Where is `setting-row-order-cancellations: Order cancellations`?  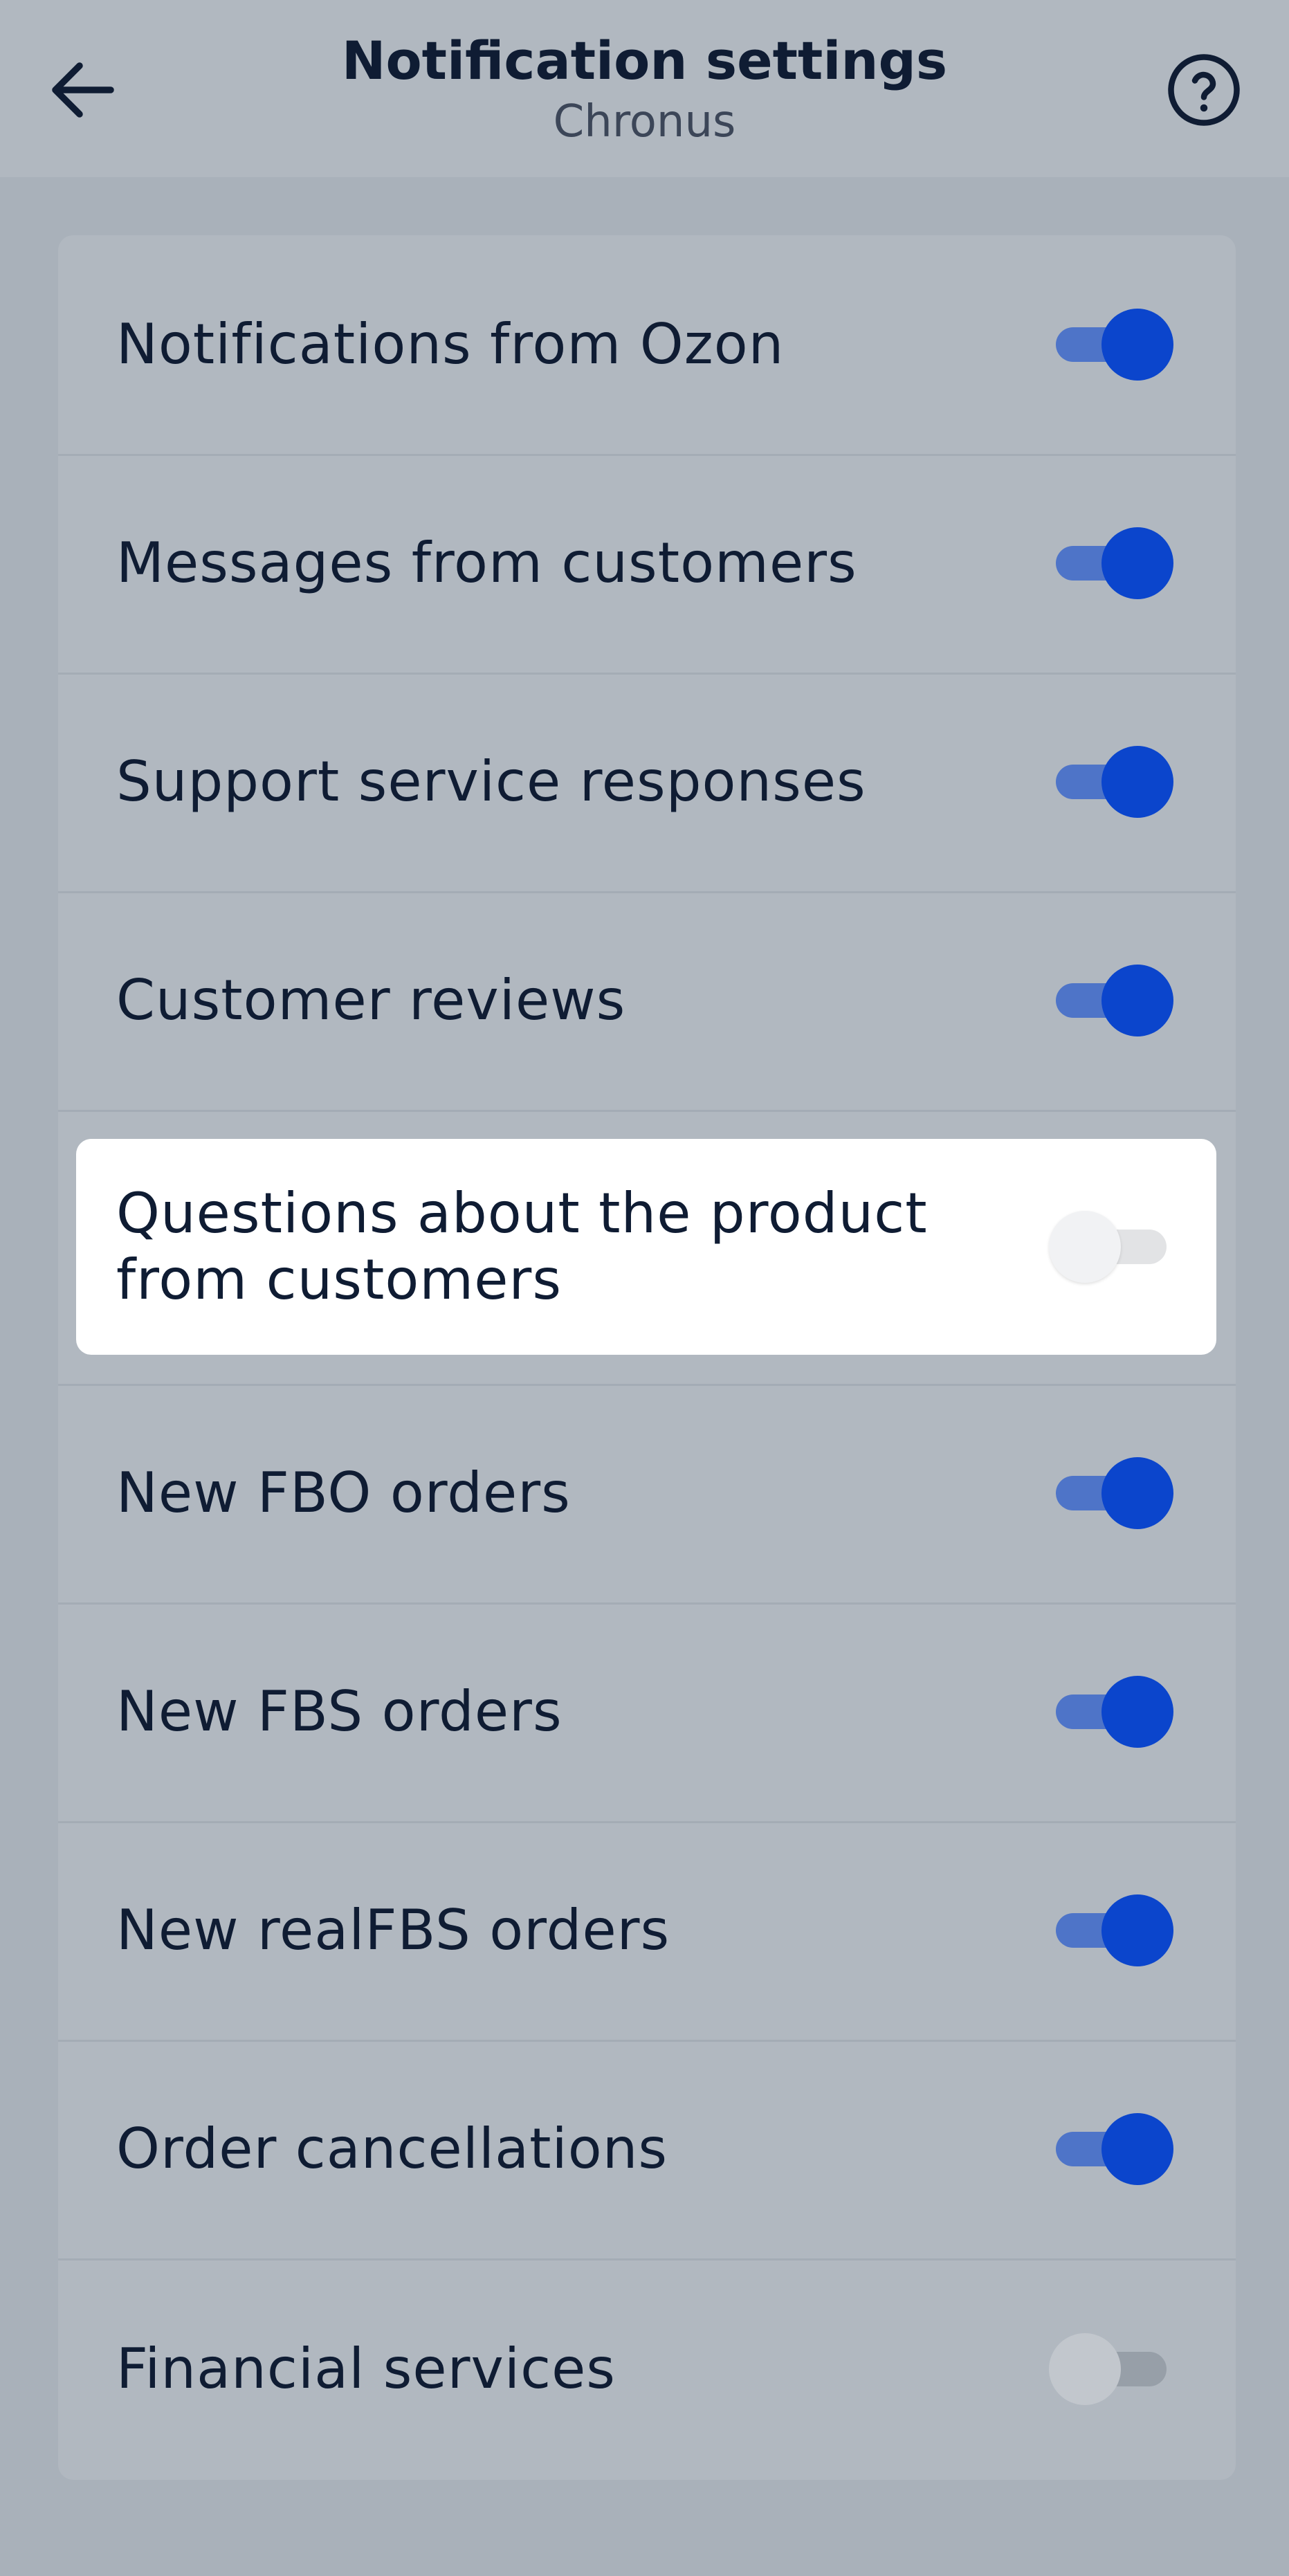 setting-row-order-cancellations: Order cancellations is located at coordinates (647, 2149).